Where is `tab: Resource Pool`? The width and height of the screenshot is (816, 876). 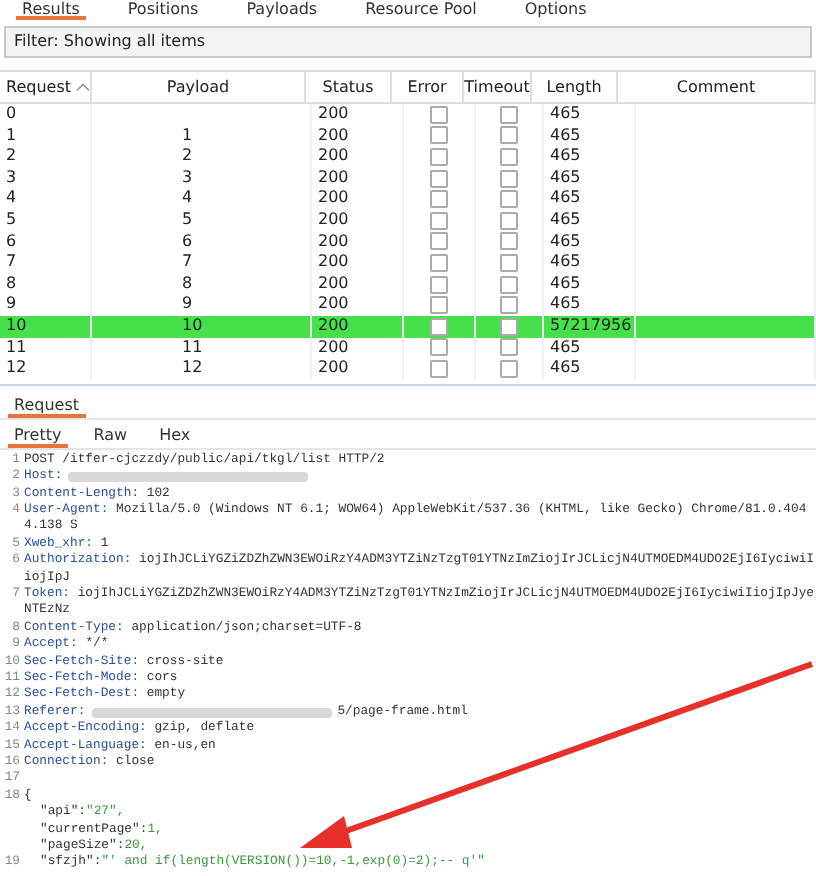 tab: Resource Pool is located at coordinates (421, 10).